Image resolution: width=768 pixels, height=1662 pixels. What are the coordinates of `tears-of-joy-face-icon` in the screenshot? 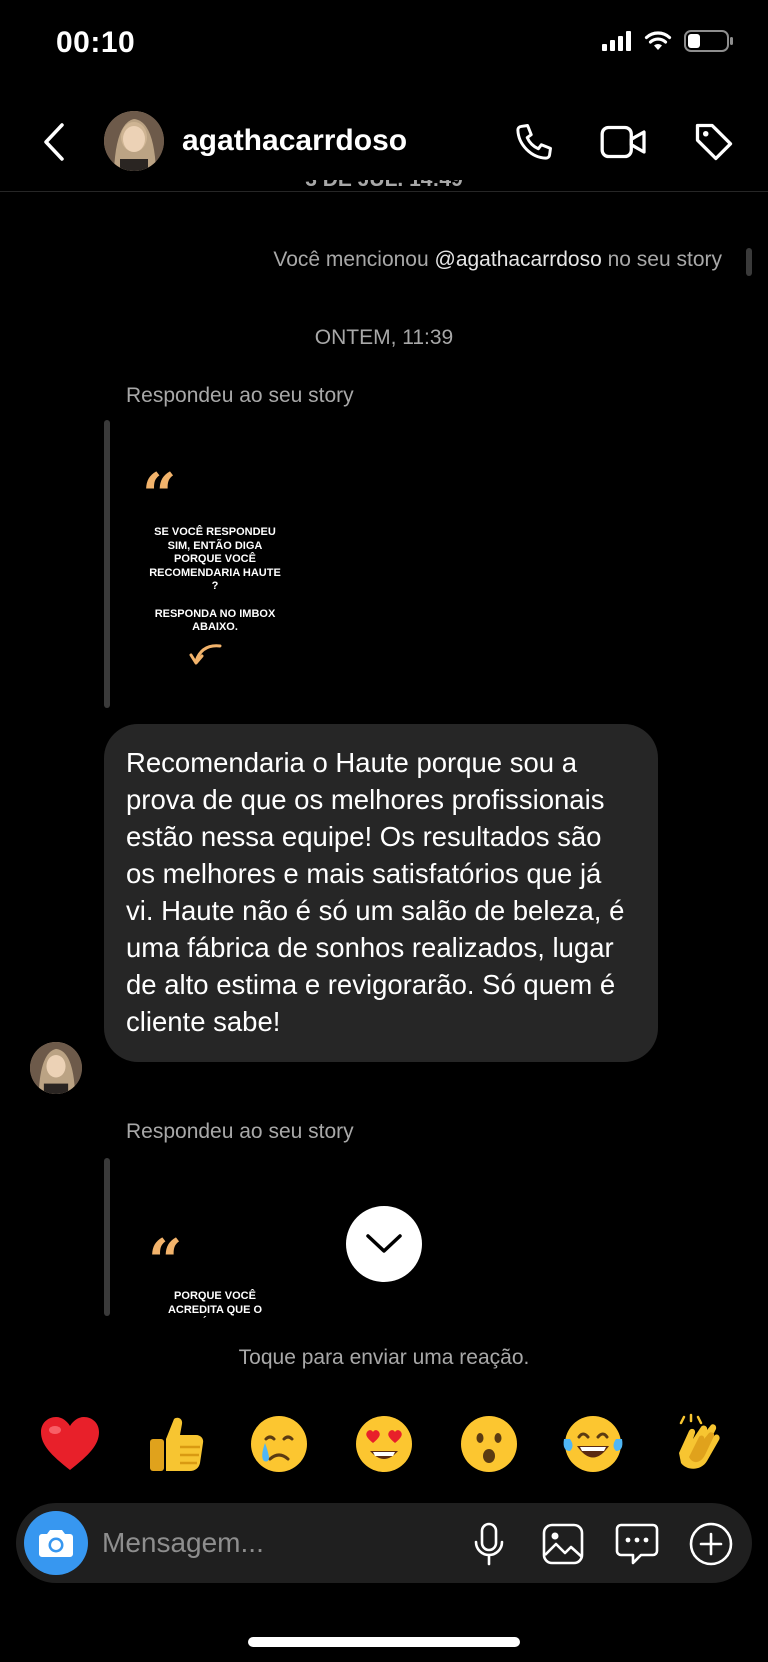 It's located at (593, 1444).